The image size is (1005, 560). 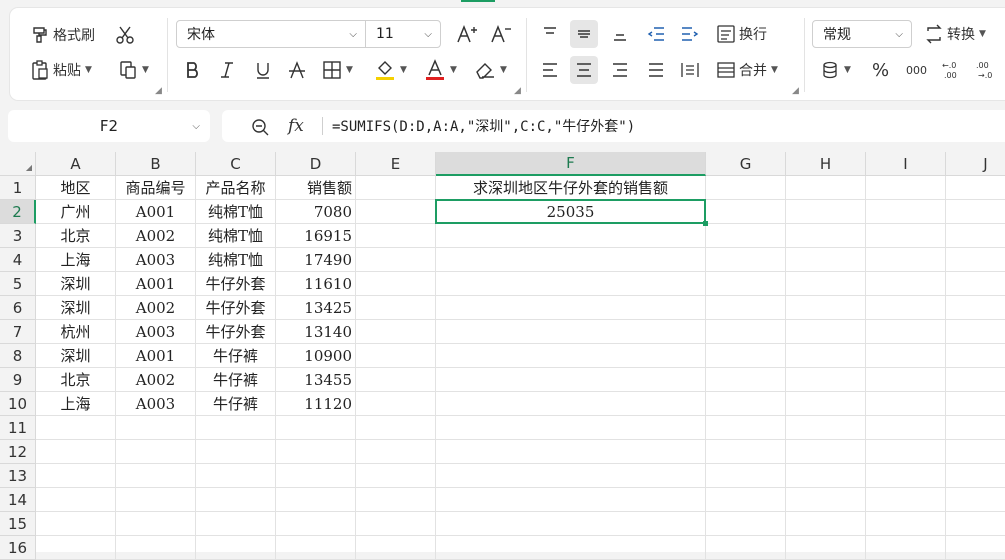 I want to click on italic-button, so click(x=227, y=70).